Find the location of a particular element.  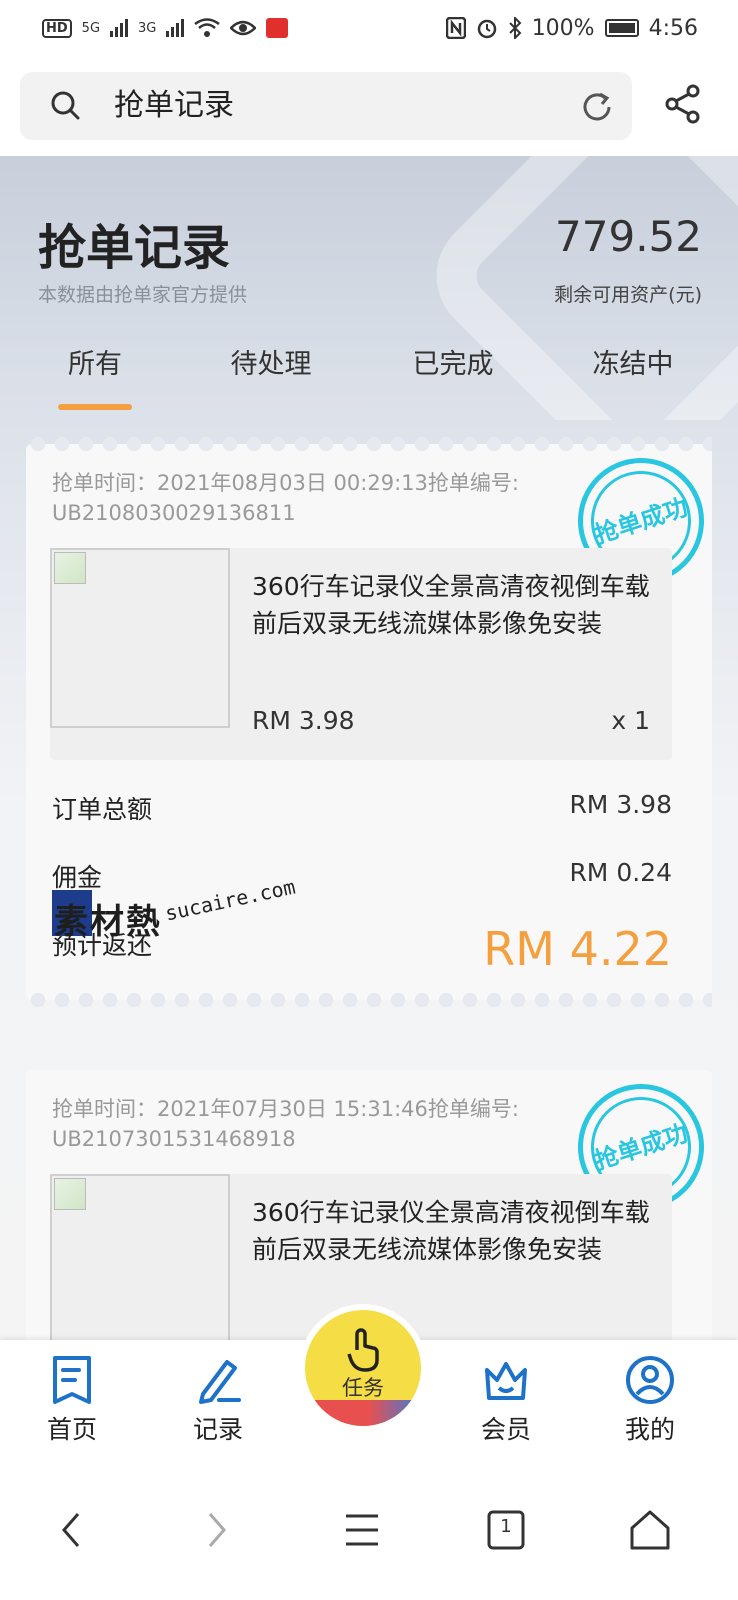

user-profile-icon is located at coordinates (650, 1380).